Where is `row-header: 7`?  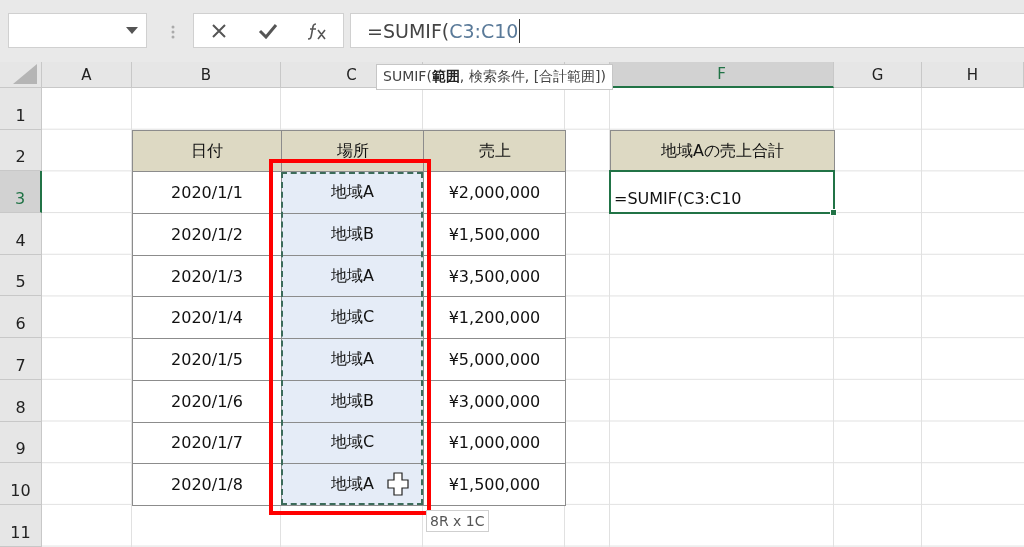
row-header: 7 is located at coordinates (21, 359).